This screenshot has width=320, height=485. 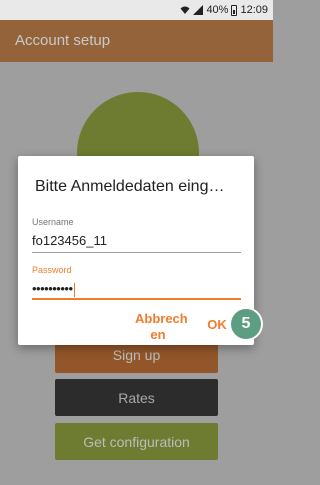 I want to click on cancel-label-line2: en, so click(x=158, y=334).